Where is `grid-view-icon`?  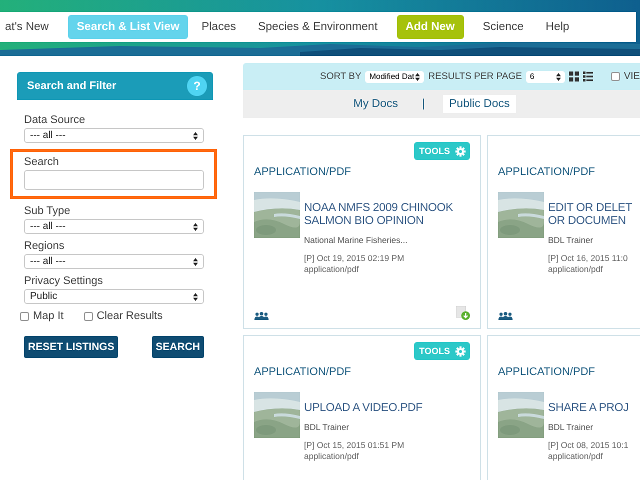
grid-view-icon is located at coordinates (573, 76).